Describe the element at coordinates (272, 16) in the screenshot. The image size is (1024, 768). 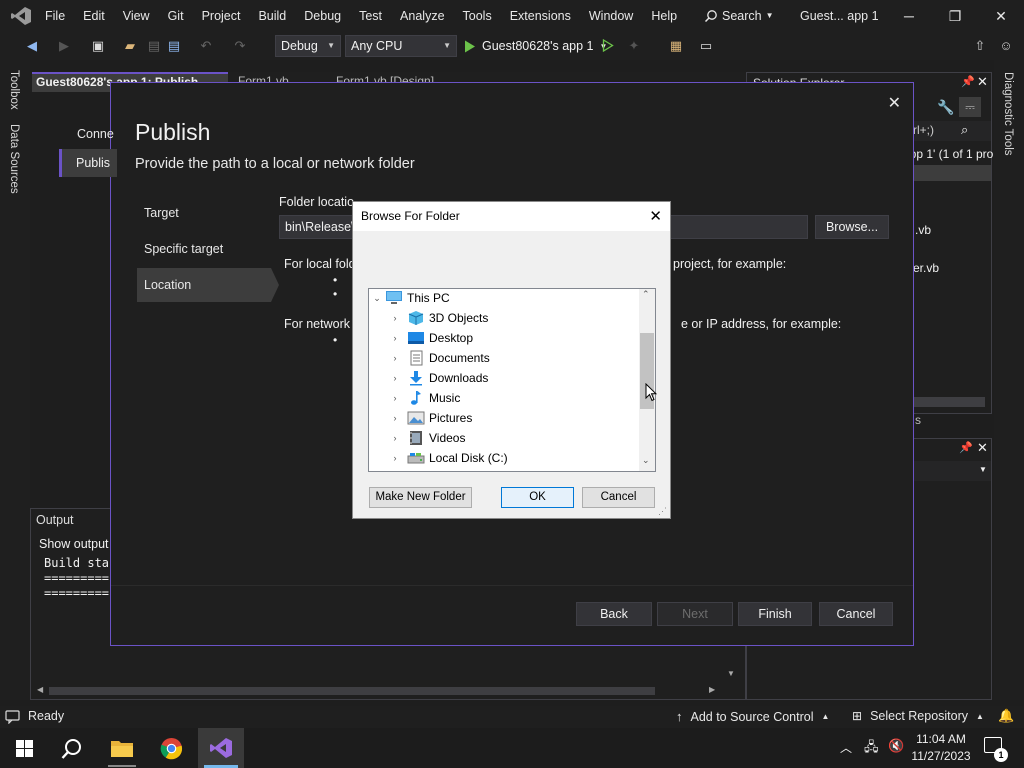
I see `menu-build: Build` at that location.